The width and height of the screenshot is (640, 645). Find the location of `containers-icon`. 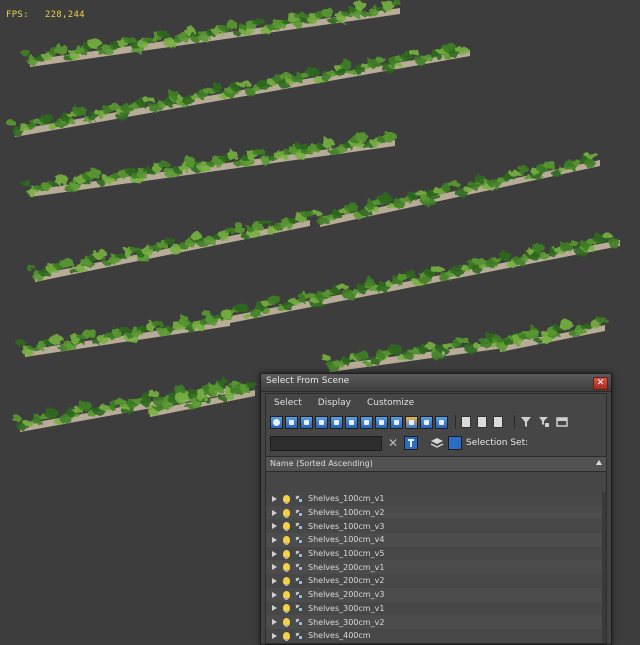

containers-icon is located at coordinates (411, 422).